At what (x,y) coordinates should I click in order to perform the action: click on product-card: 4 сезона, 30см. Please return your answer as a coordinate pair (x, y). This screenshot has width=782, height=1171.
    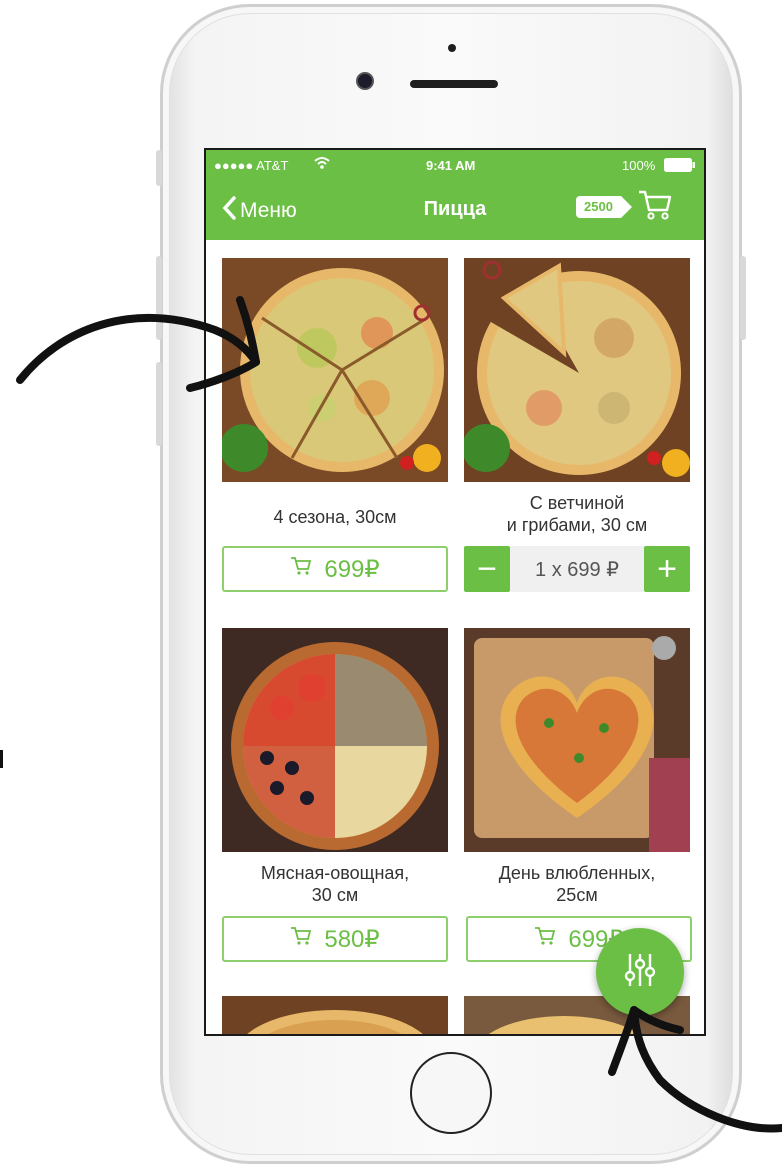
    Looking at the image, I should click on (335, 393).